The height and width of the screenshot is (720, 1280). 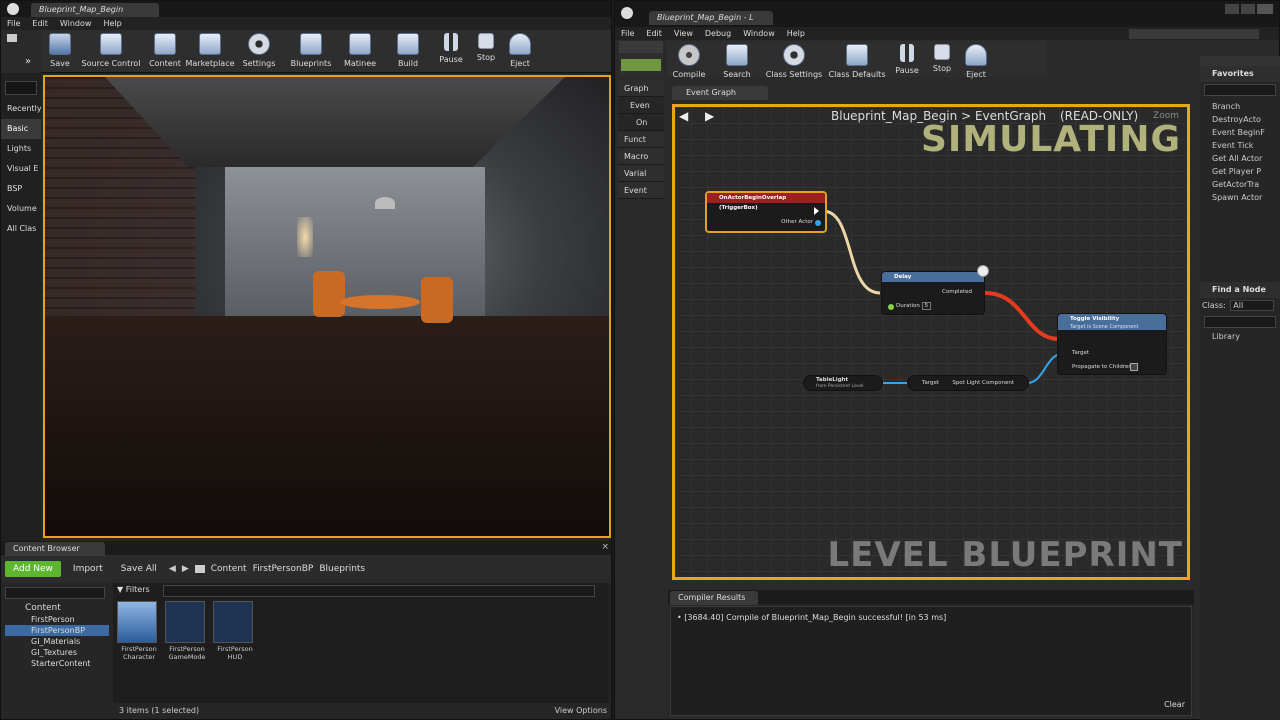 I want to click on mode-volumes: Volume, so click(x=21, y=209).